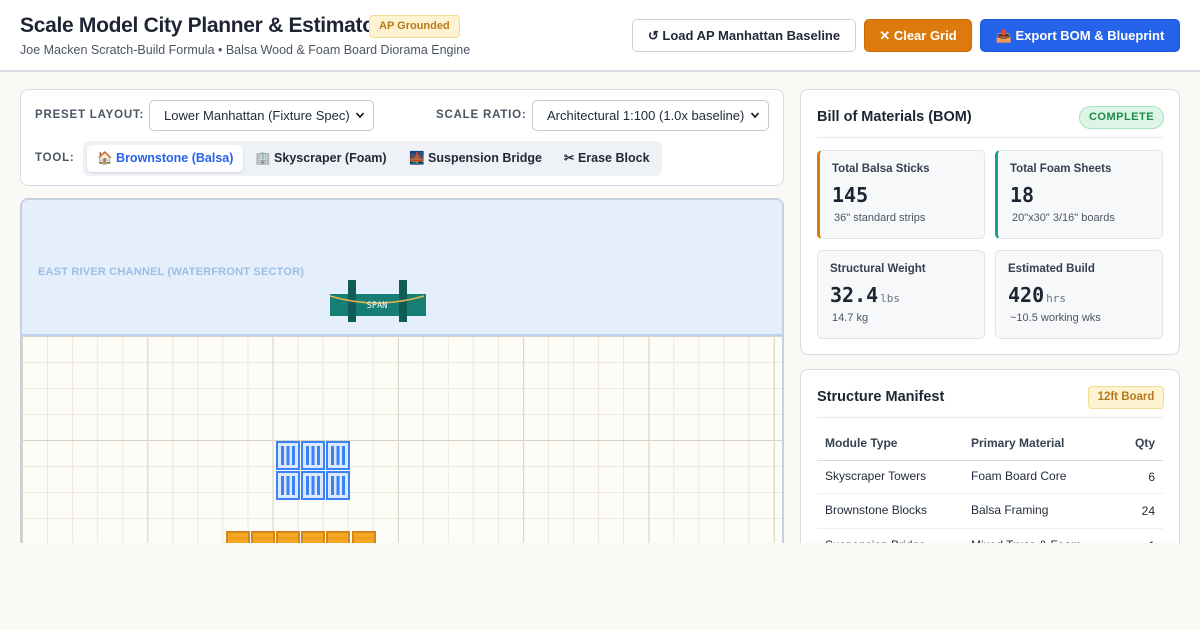 The image size is (1200, 630). I want to click on water-zone-label: EAST RIVER CHANNEL (WATERFRONT SECTOR), so click(171, 272).